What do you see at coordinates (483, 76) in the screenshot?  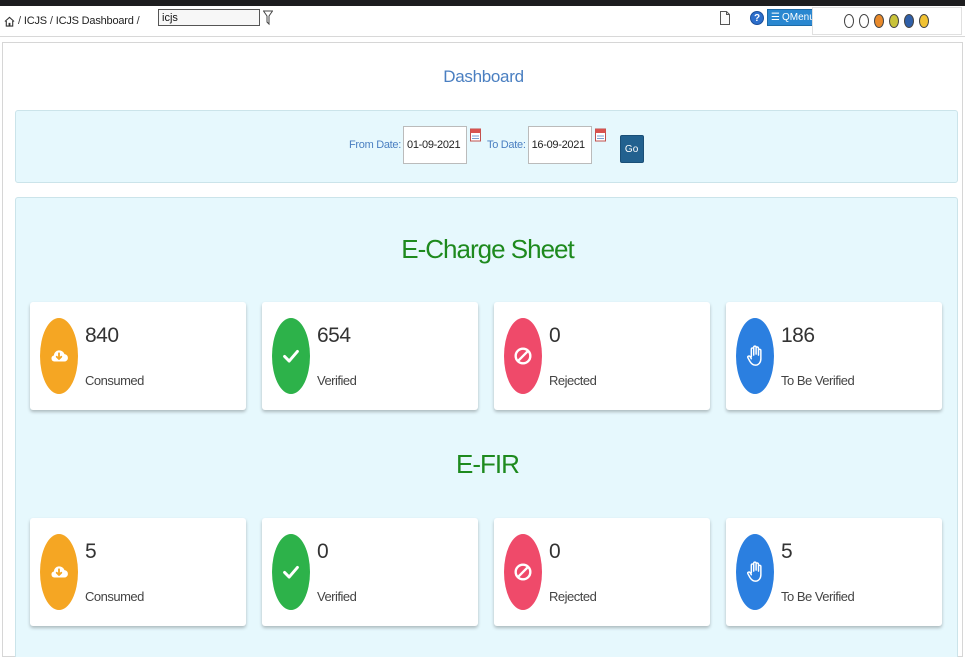 I see `page-title: Dashboard` at bounding box center [483, 76].